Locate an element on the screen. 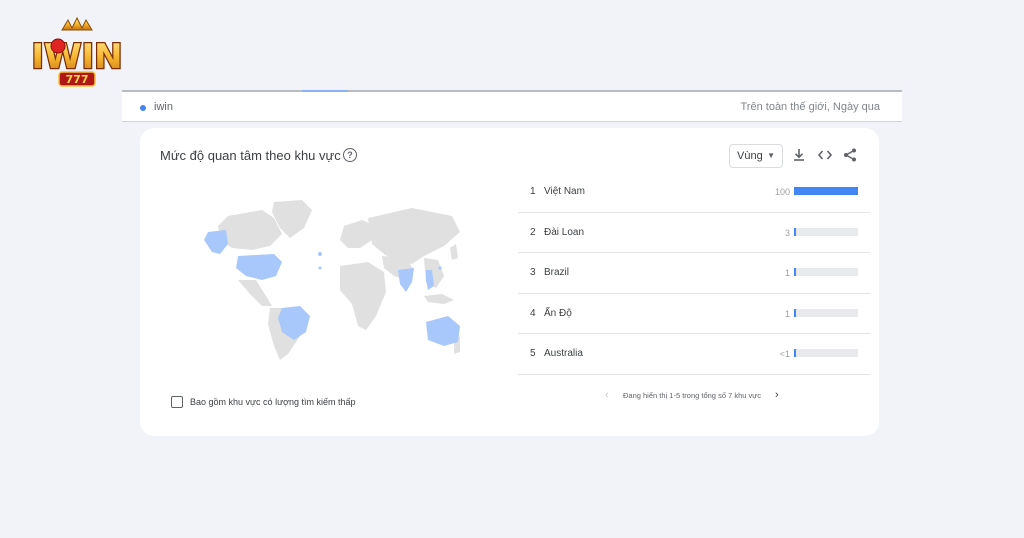  region-rank: 5 is located at coordinates (533, 353).